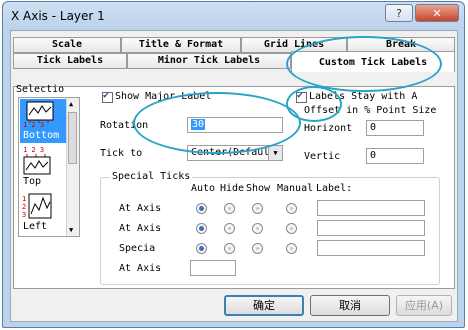 The image size is (468, 330). What do you see at coordinates (399, 13) in the screenshot?
I see `help-button: ?` at bounding box center [399, 13].